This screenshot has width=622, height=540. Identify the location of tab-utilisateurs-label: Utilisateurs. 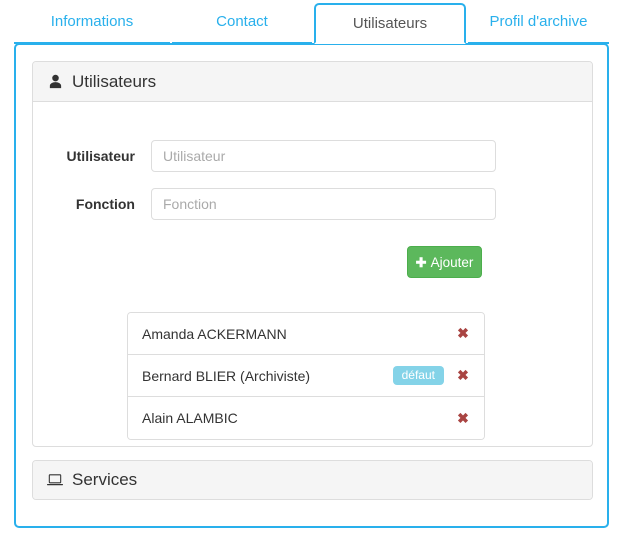
(390, 23).